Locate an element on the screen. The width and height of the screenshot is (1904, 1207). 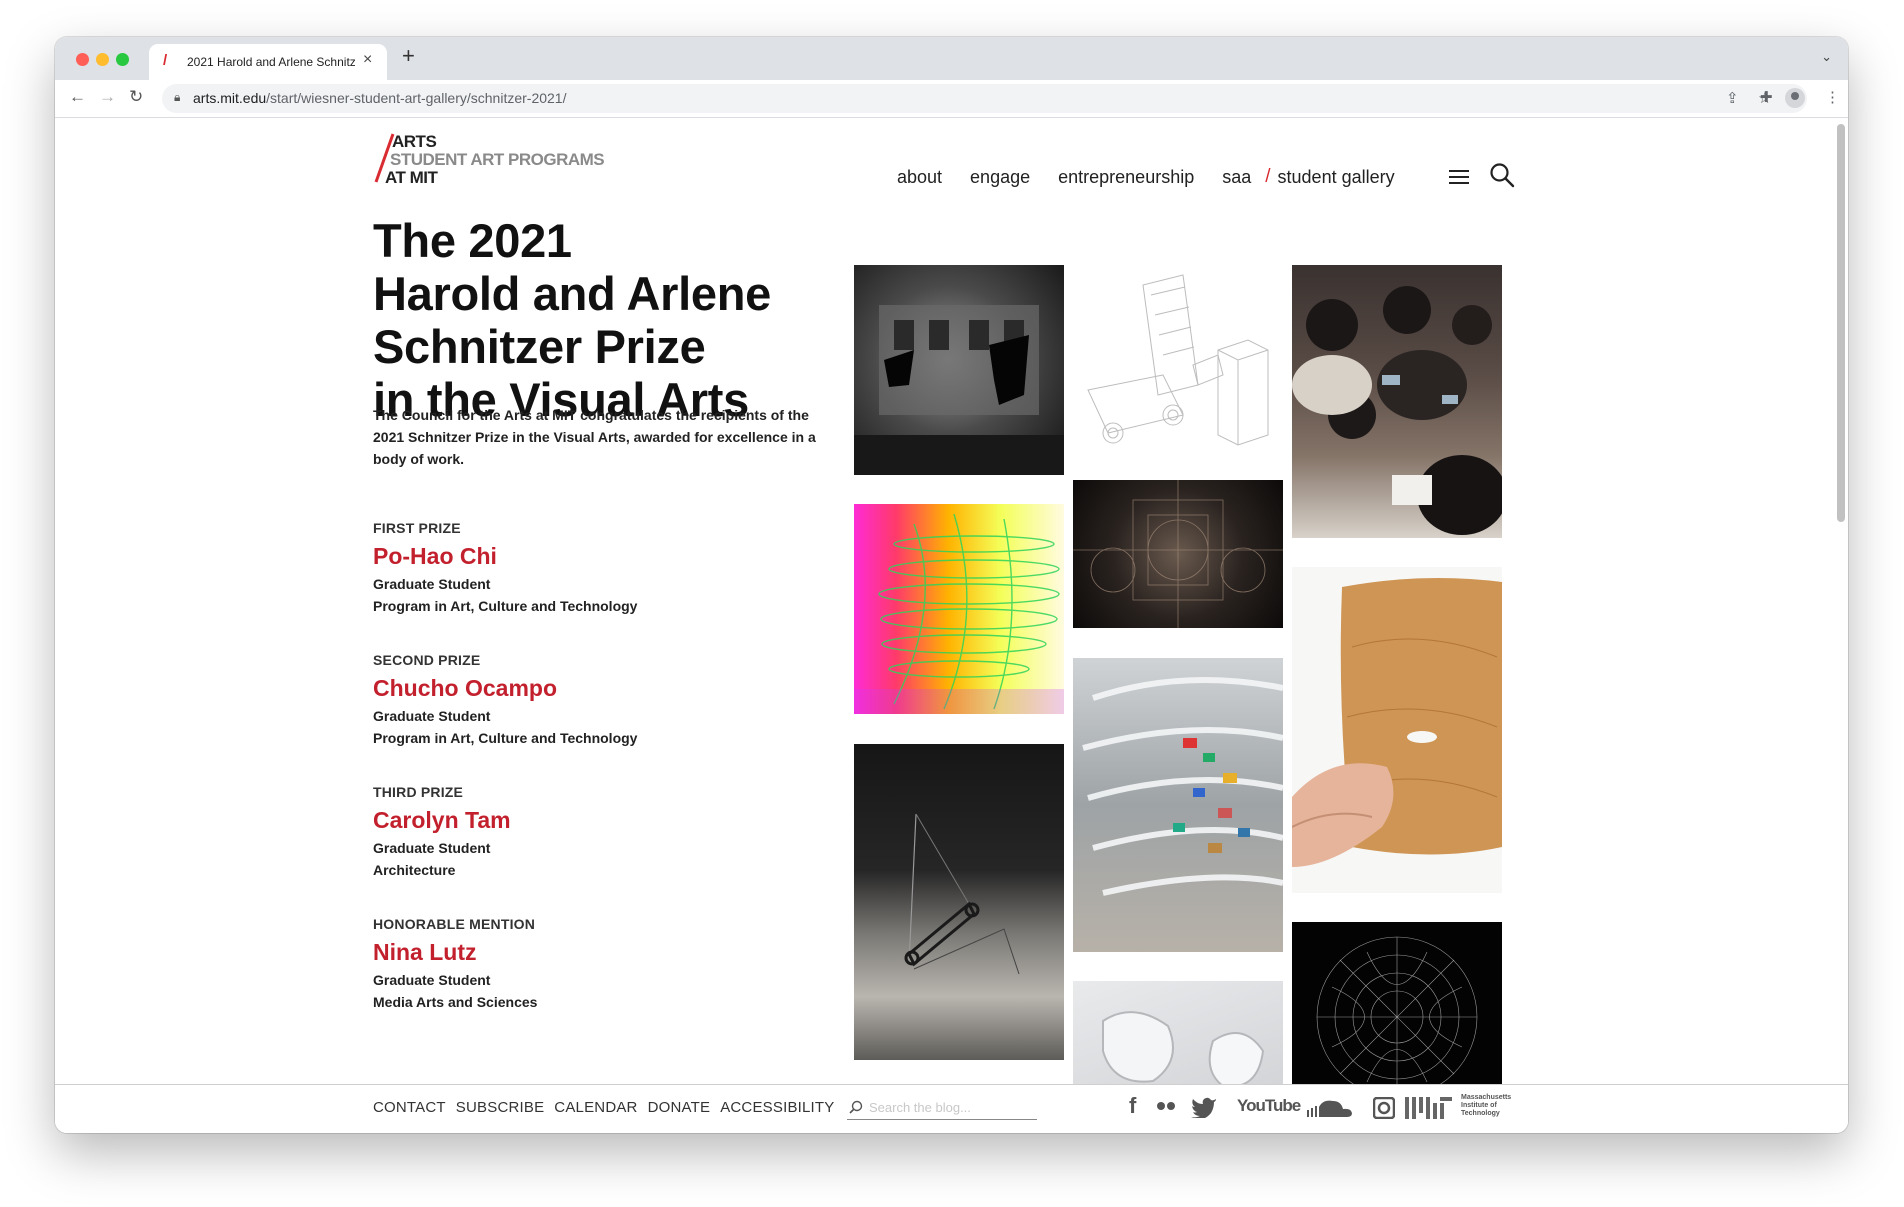
profile-icon is located at coordinates (1795, 98).